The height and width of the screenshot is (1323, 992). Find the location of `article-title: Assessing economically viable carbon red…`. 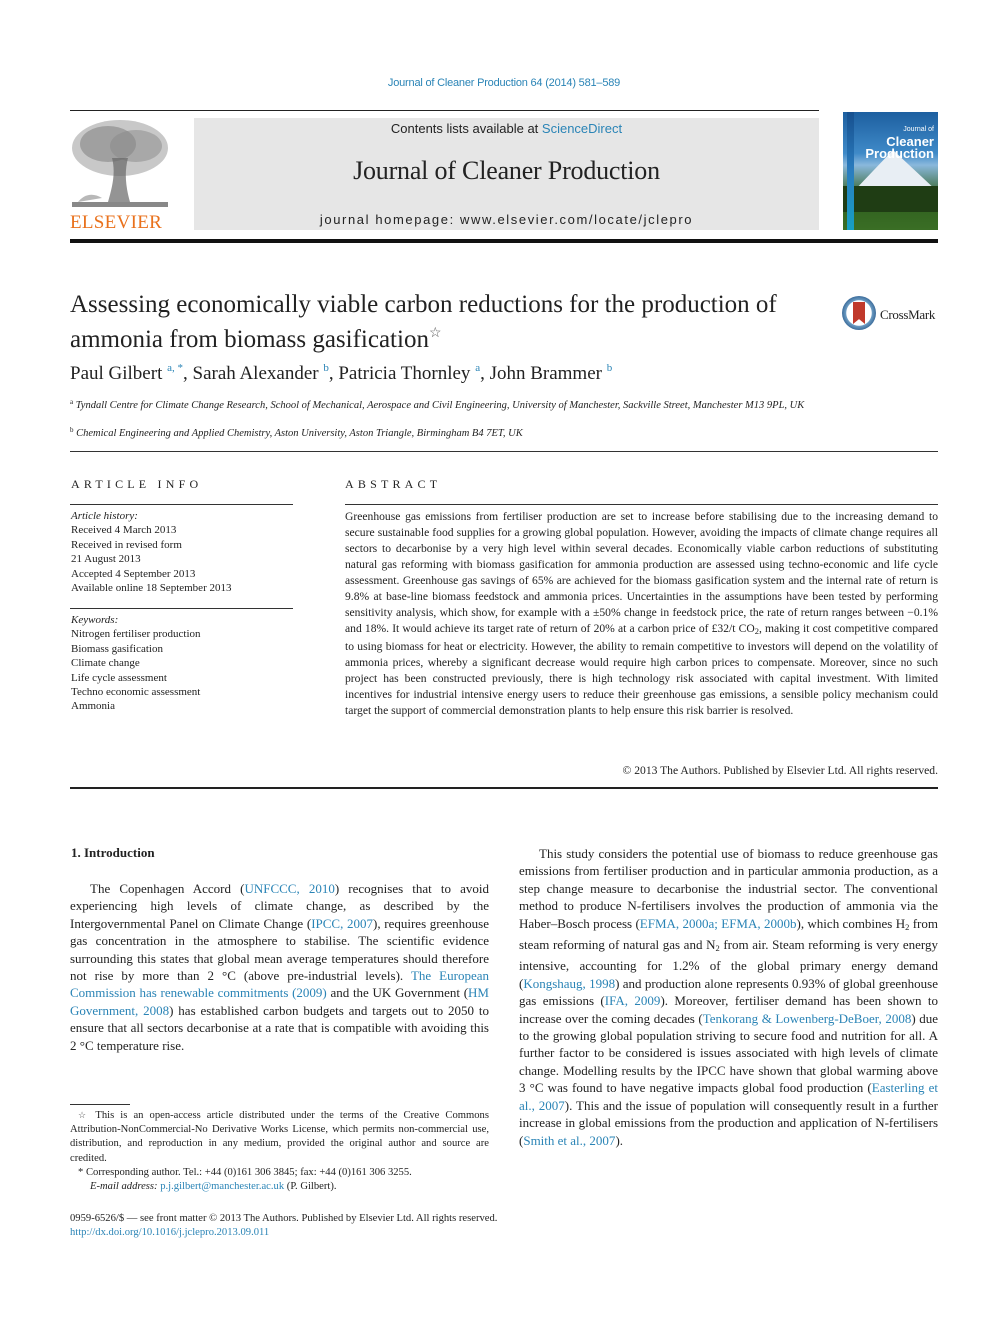

article-title: Assessing economically viable carbon red… is located at coordinates (423, 322).